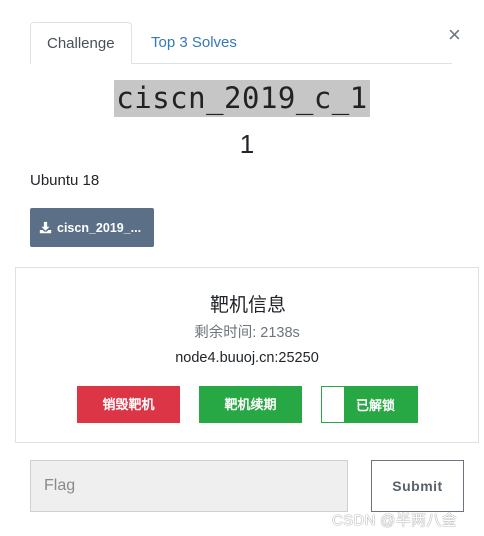 Image resolution: width=484 pixels, height=536 pixels. What do you see at coordinates (394, 520) in the screenshot?
I see `watermark: CSDN @半两八金` at bounding box center [394, 520].